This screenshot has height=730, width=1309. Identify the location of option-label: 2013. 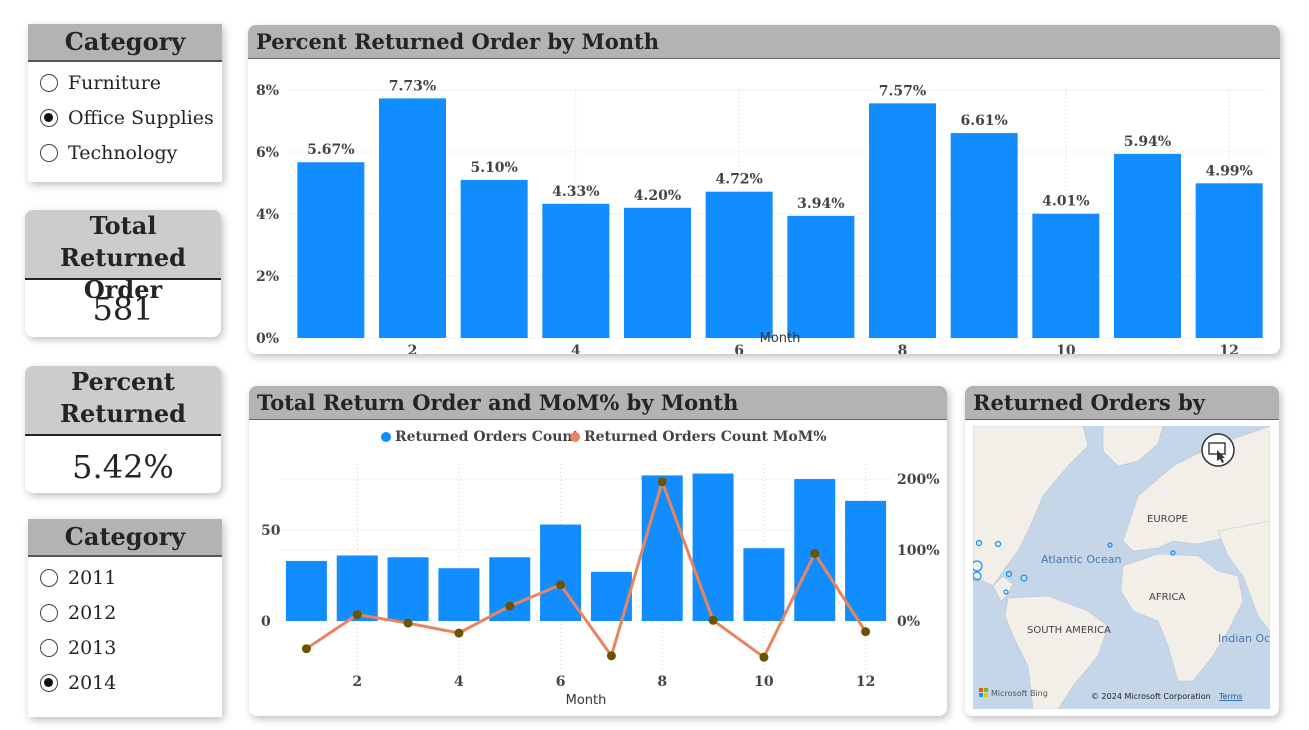
(92, 648).